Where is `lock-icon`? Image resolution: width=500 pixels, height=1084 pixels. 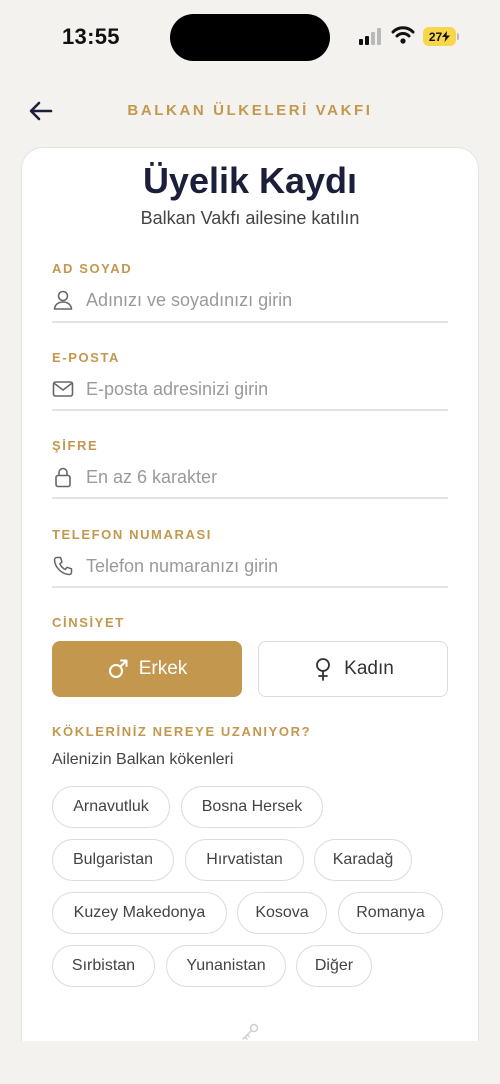
lock-icon is located at coordinates (63, 477).